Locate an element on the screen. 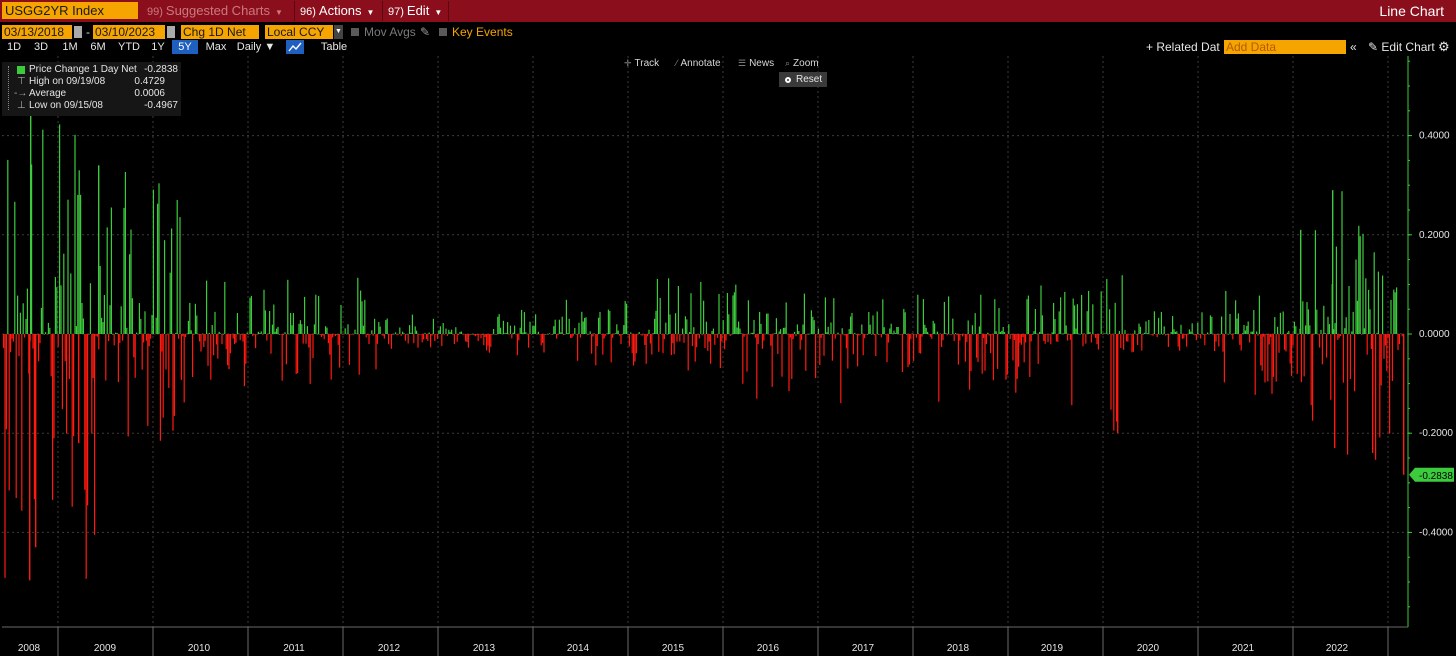 Image resolution: width=1456 pixels, height=656 pixels. track-label: Track is located at coordinates (647, 63).